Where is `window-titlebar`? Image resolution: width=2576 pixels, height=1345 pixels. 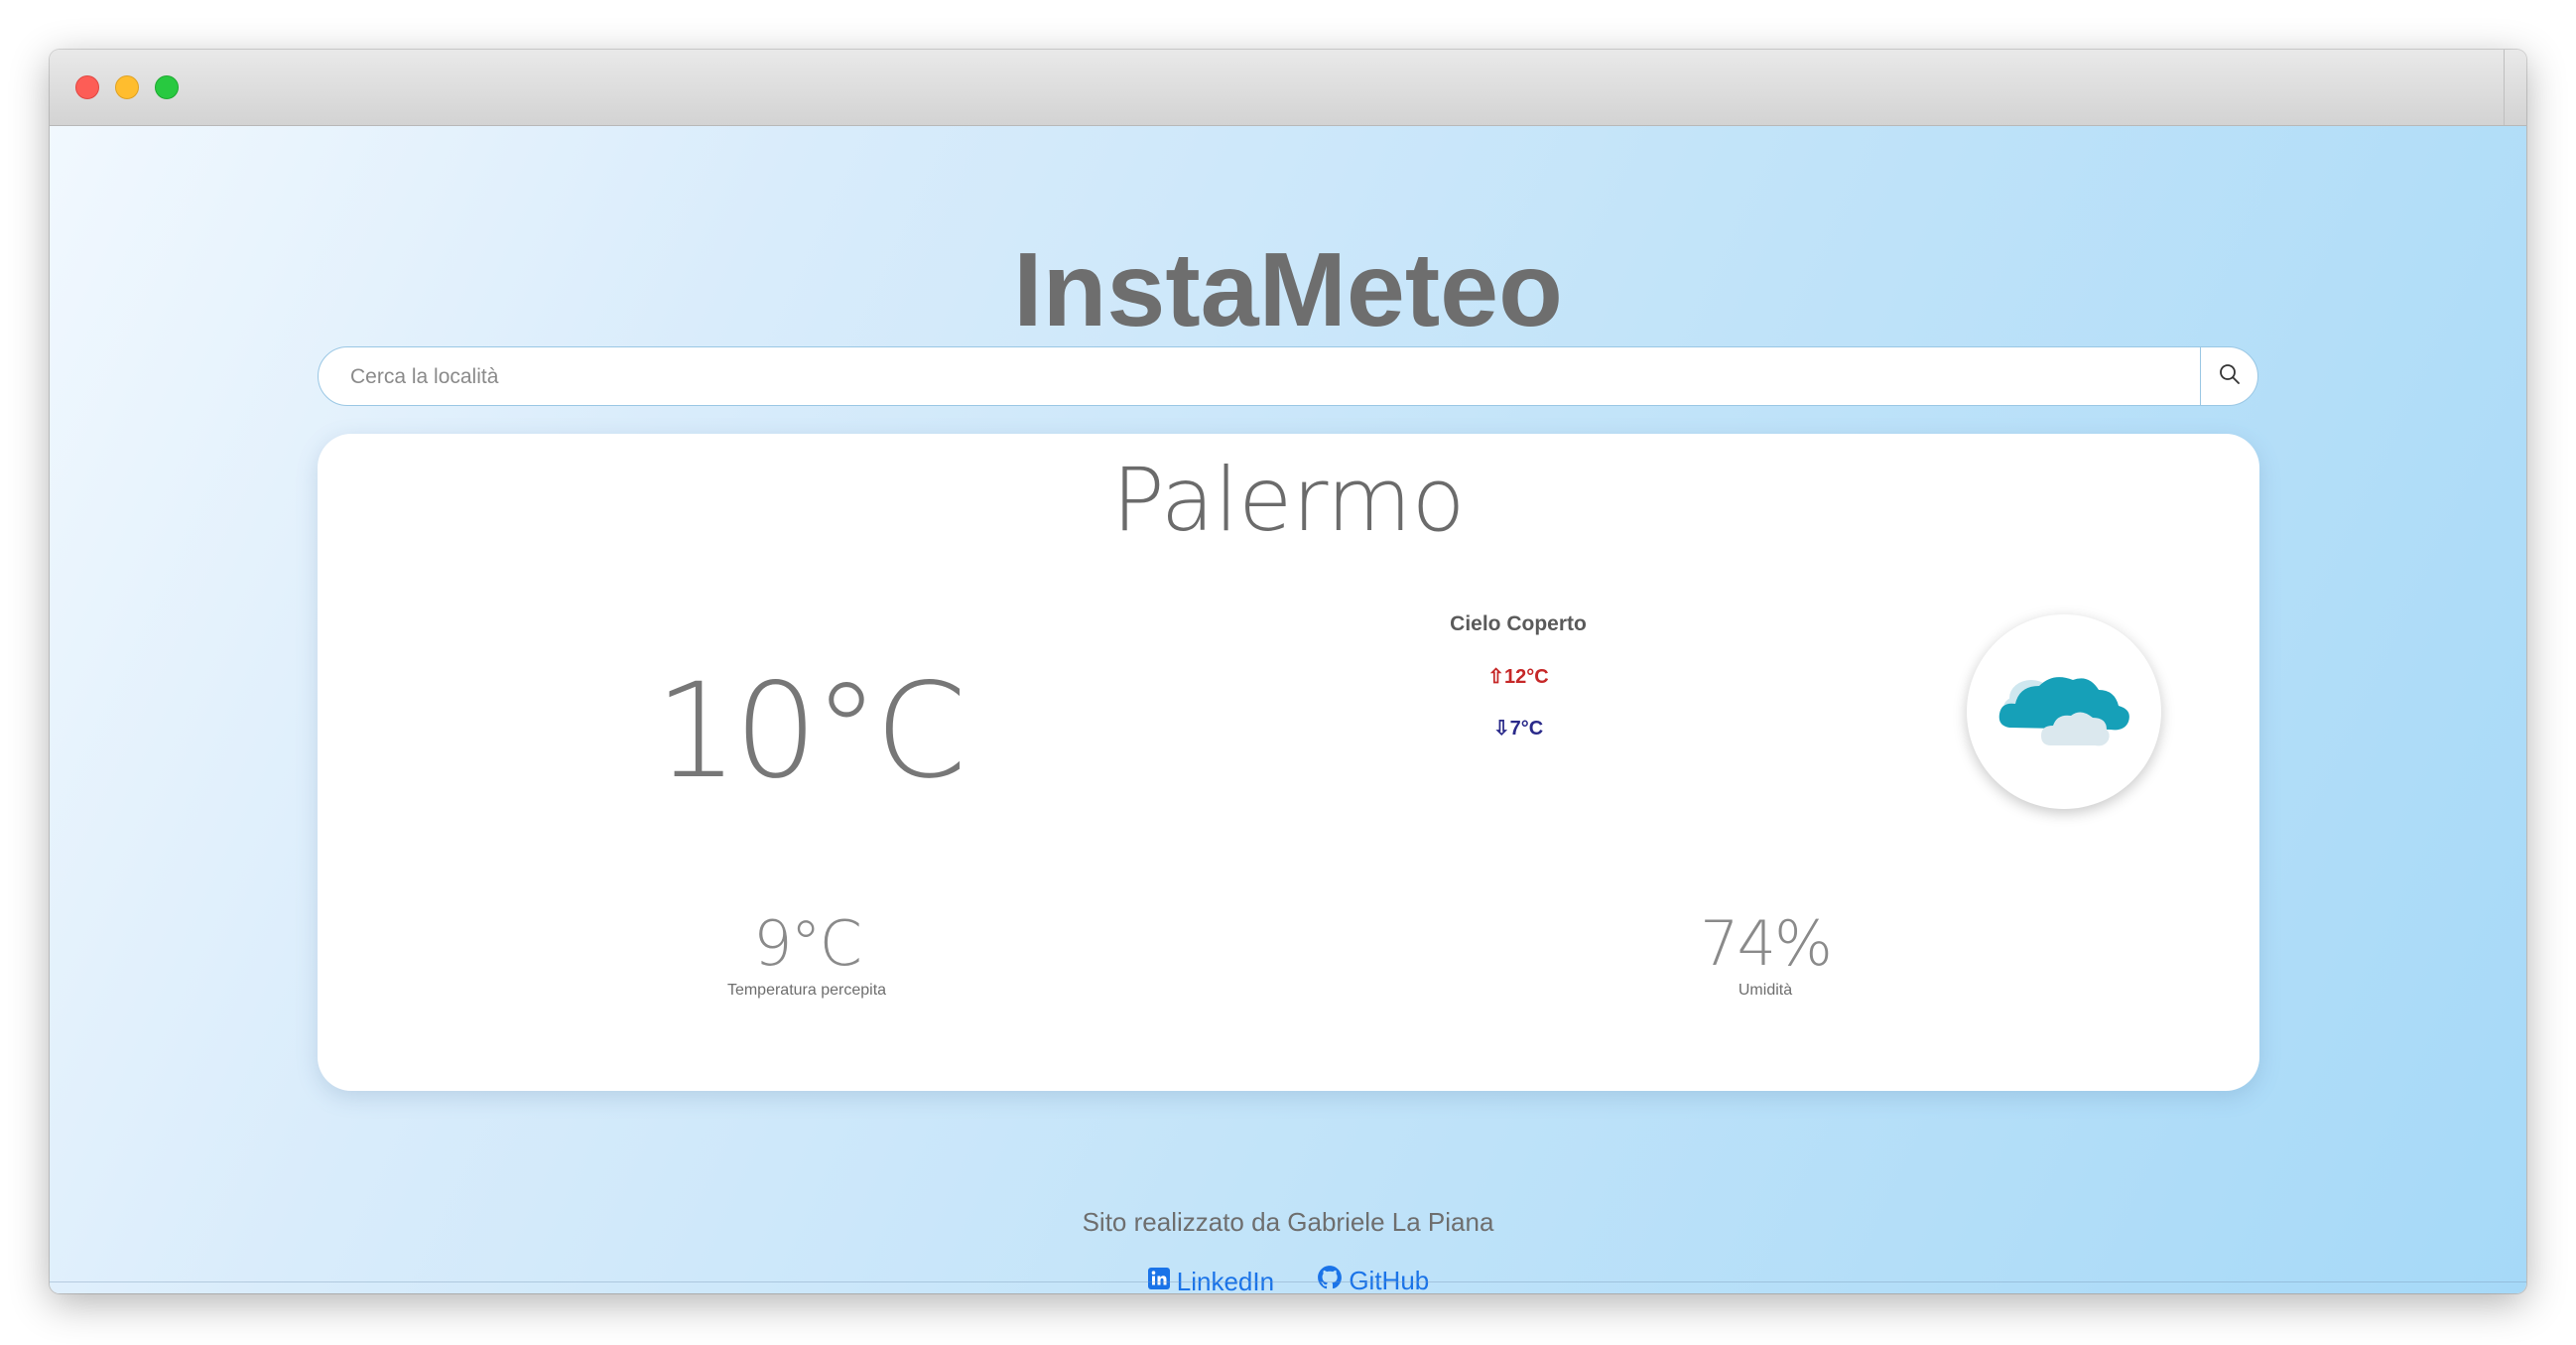
window-titlebar is located at coordinates (1288, 88).